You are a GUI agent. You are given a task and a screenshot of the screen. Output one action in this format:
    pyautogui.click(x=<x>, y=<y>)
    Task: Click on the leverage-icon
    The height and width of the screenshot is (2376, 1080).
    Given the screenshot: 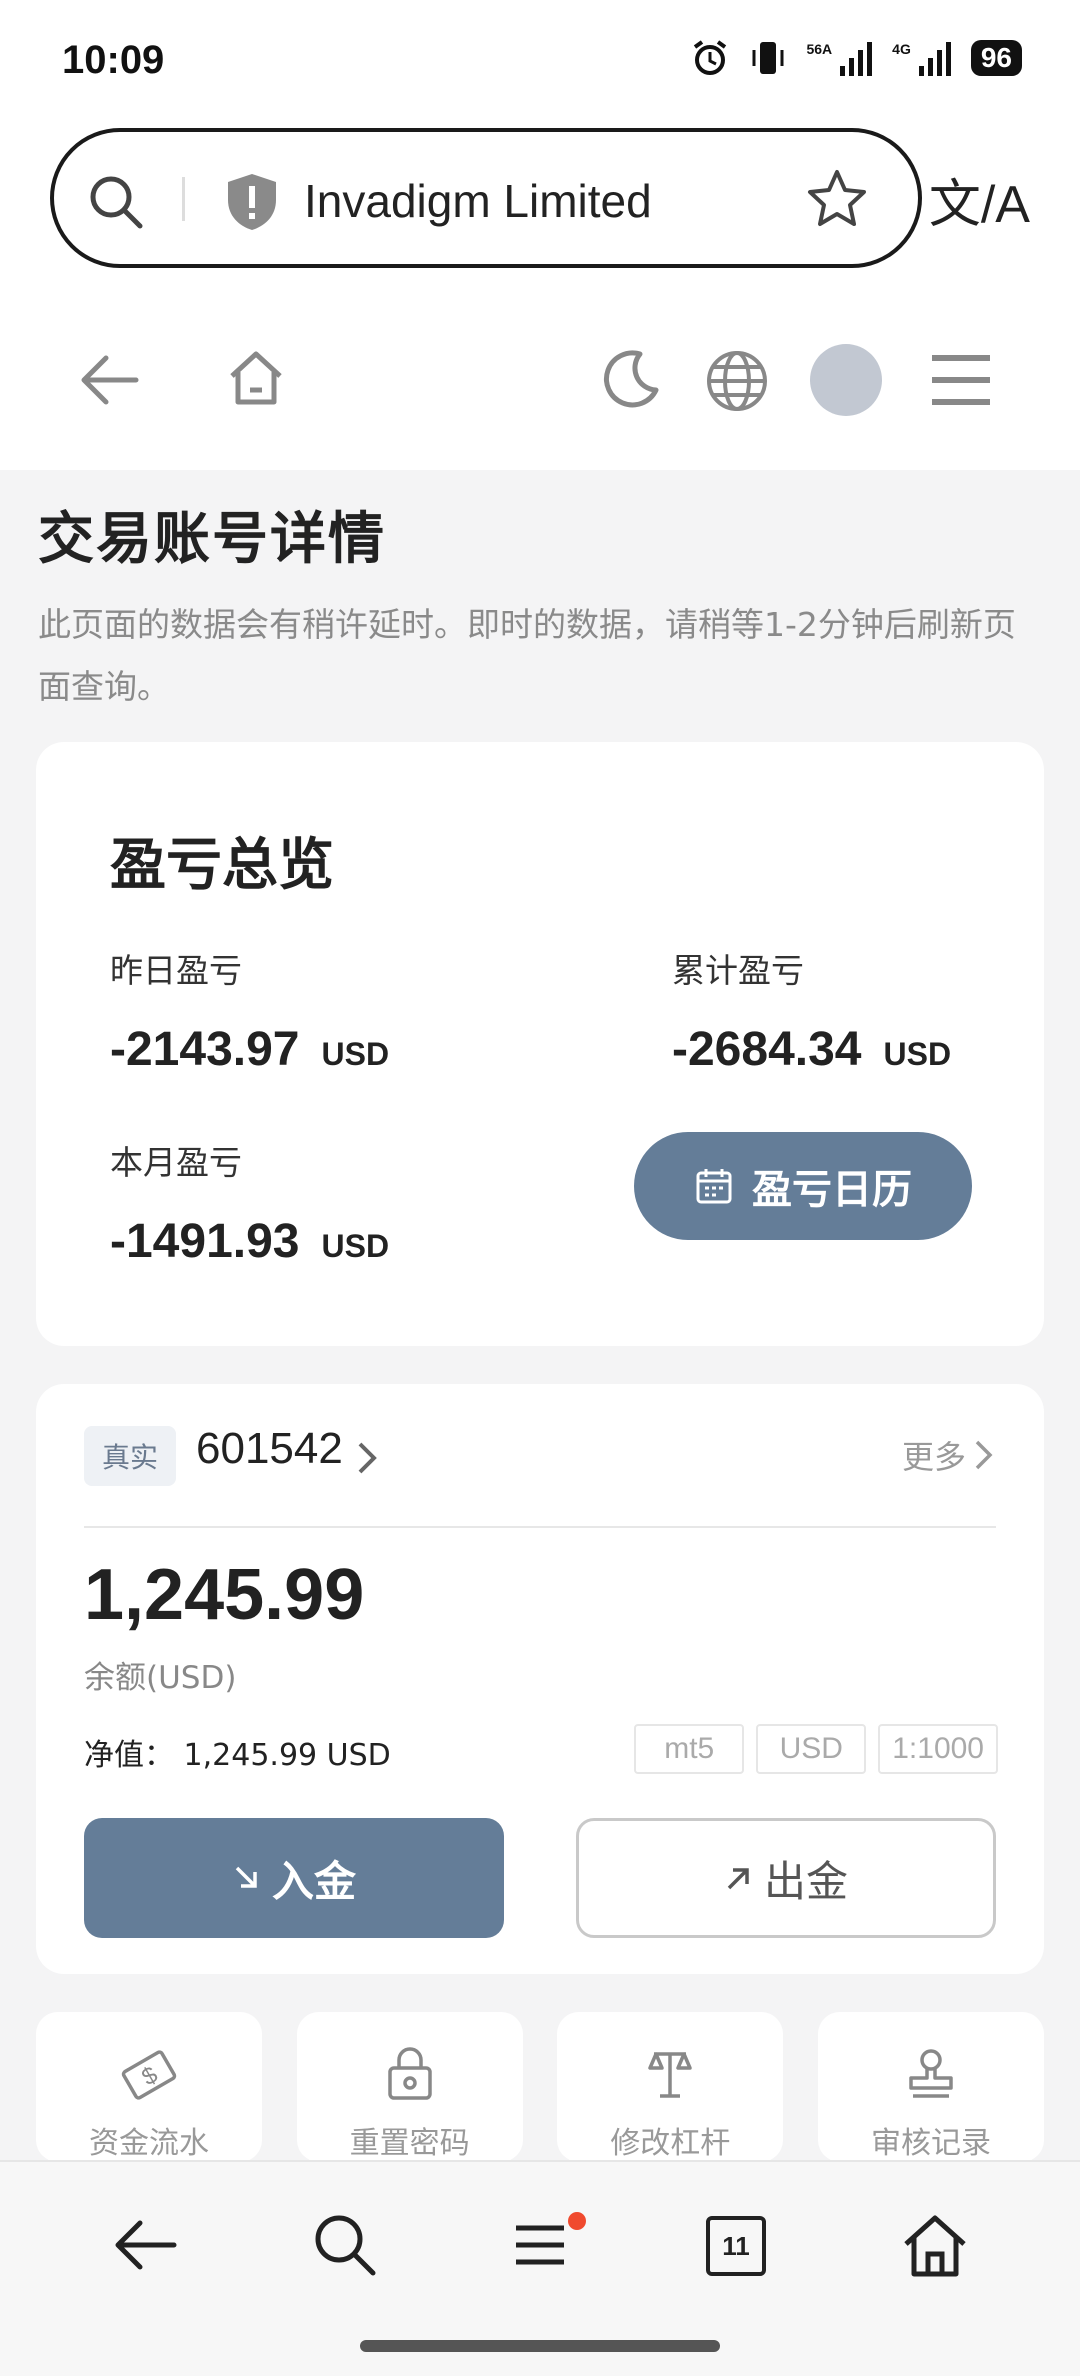 What is the action you would take?
    pyautogui.click(x=670, y=2075)
    